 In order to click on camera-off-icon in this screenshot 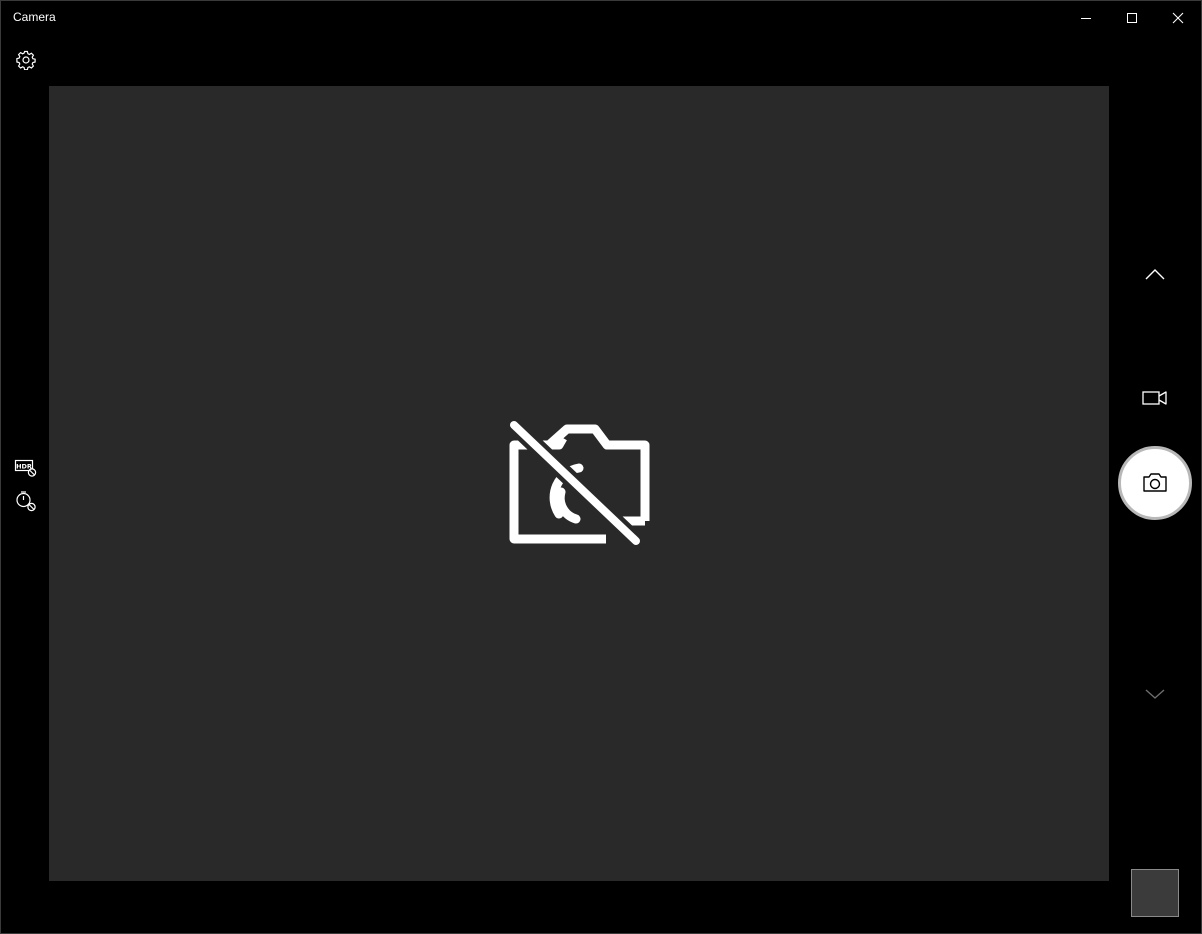, I will do `click(577, 484)`.